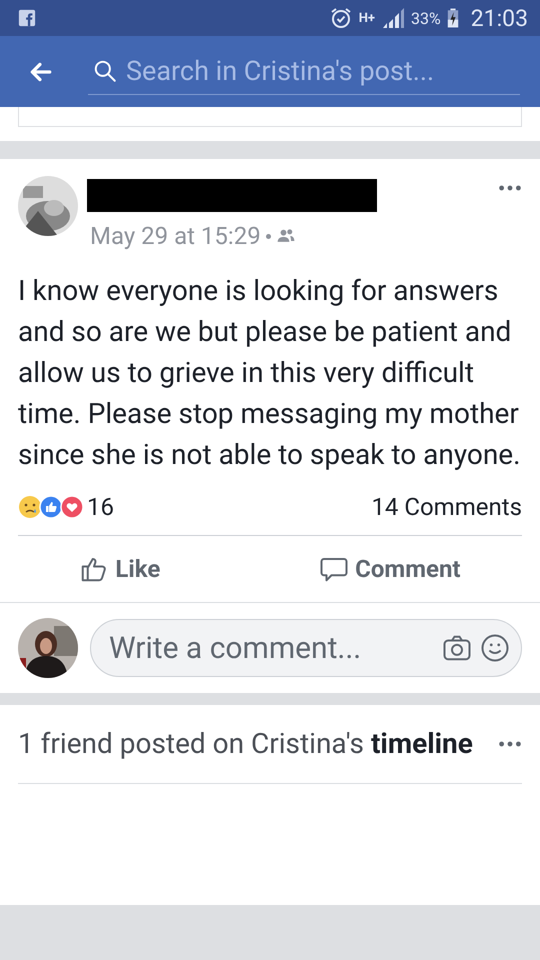 The width and height of the screenshot is (540, 960). I want to click on charging-battery-icon, so click(452, 18).